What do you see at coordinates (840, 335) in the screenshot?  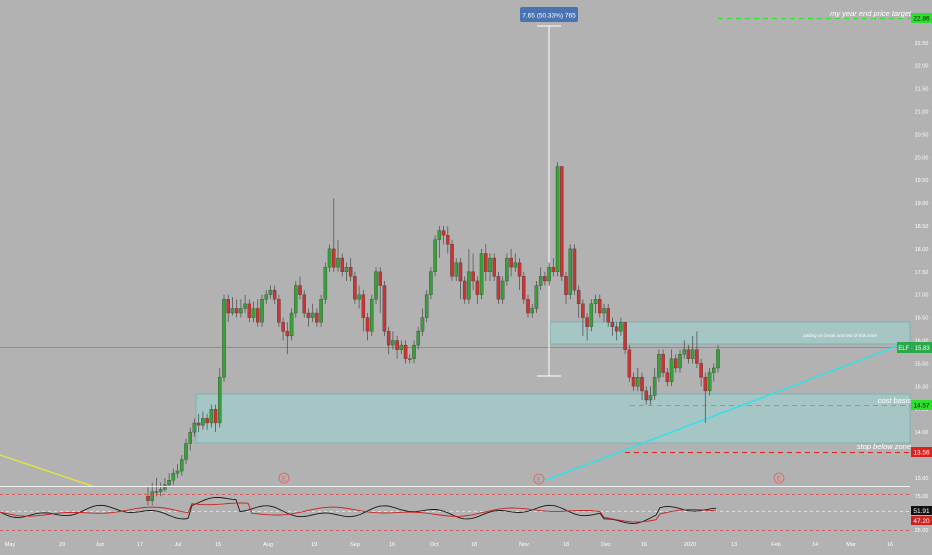 I see `adding-zone-annotation: adding on break and test of this zone` at bounding box center [840, 335].